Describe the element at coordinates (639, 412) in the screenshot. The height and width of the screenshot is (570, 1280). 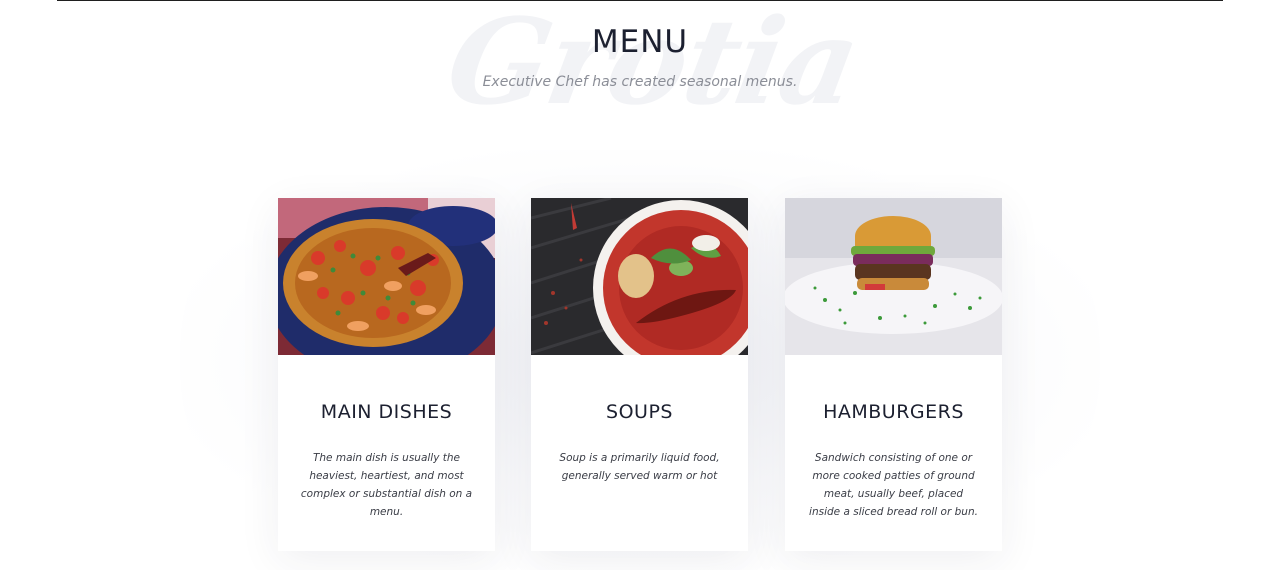
I see `card-title: SOUPS` at that location.